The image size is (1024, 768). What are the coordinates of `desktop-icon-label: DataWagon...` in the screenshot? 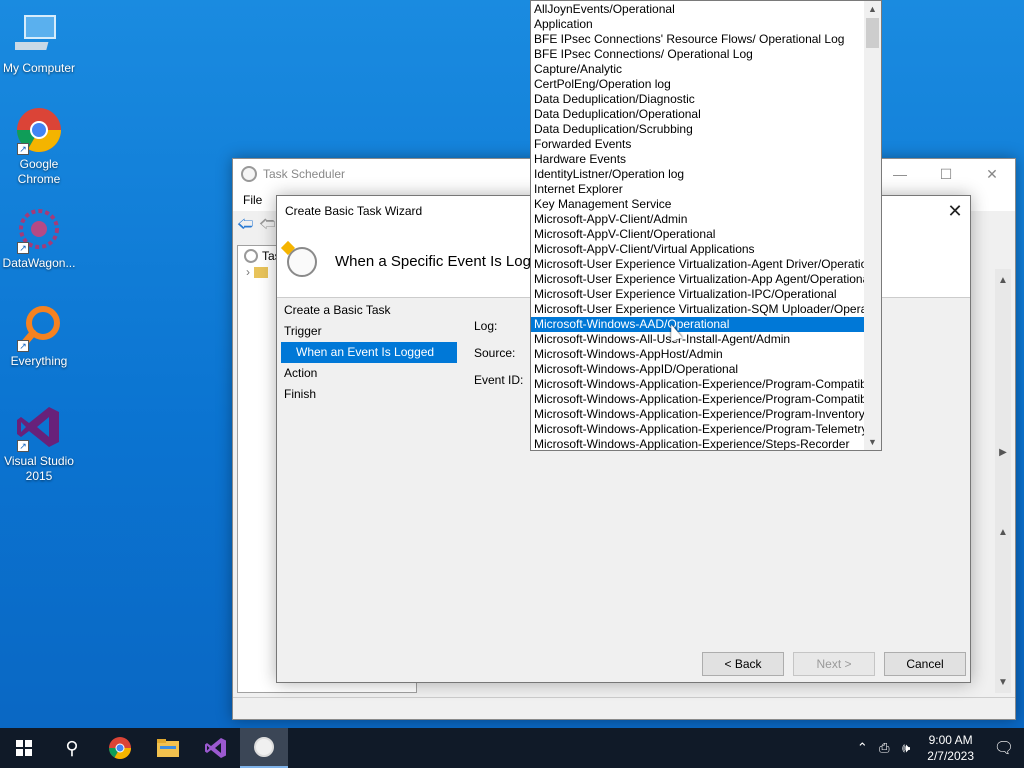 It's located at (39, 263).